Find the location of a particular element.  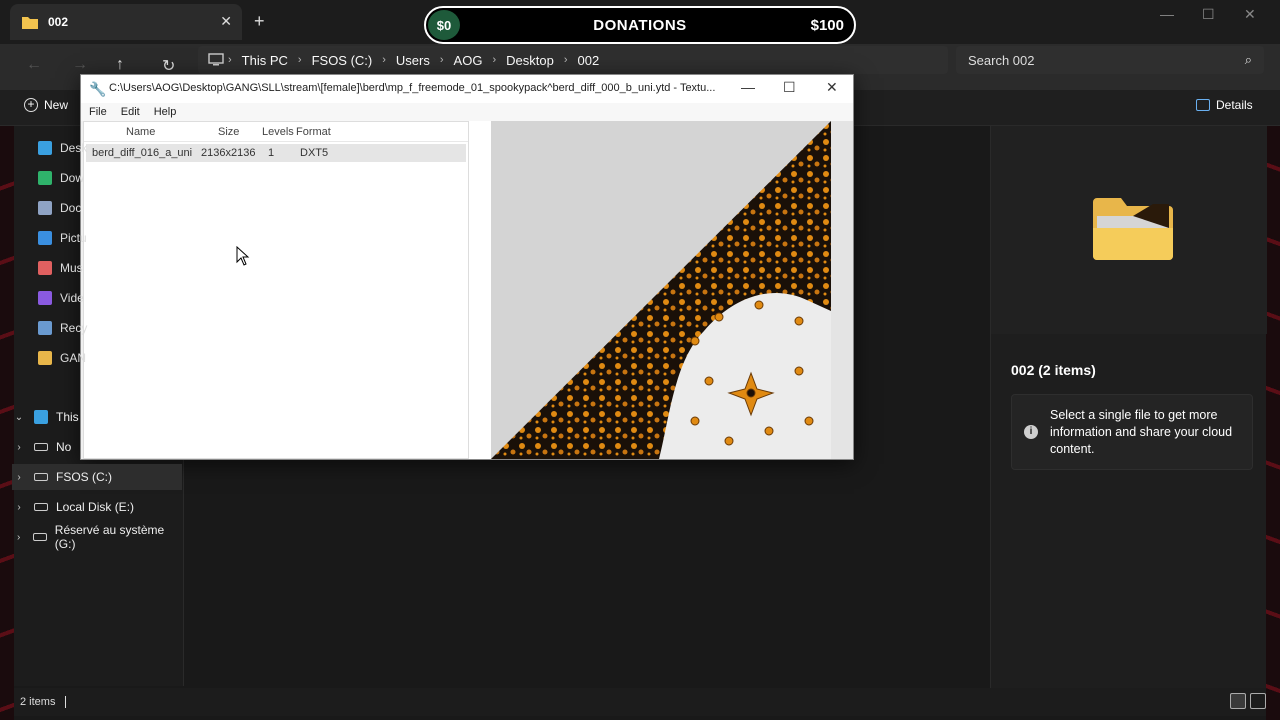

sidebar-item-1: Dow is located at coordinates (61, 178).